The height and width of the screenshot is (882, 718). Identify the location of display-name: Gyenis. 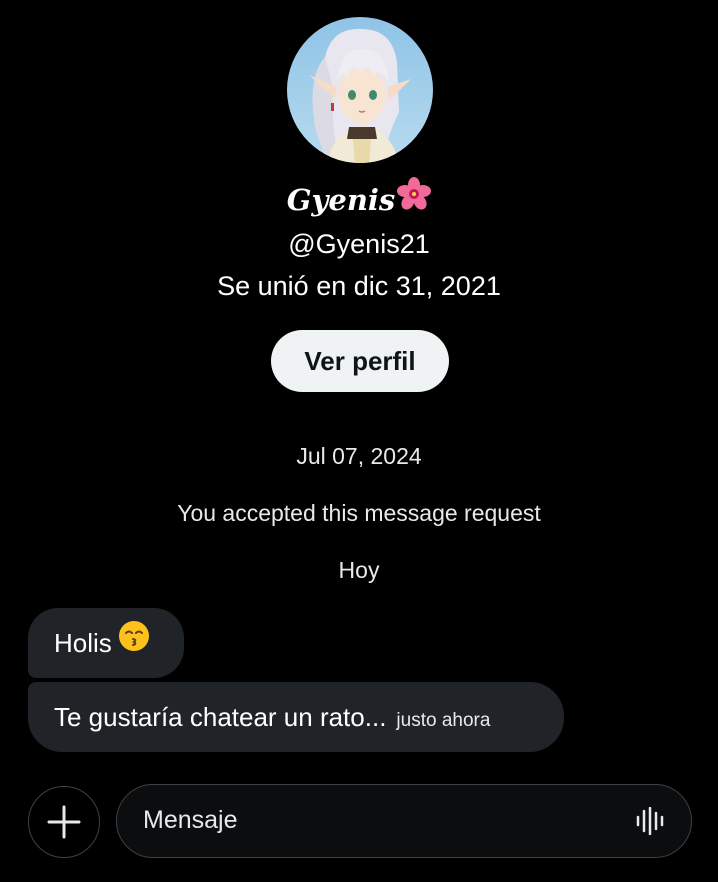
(359, 200).